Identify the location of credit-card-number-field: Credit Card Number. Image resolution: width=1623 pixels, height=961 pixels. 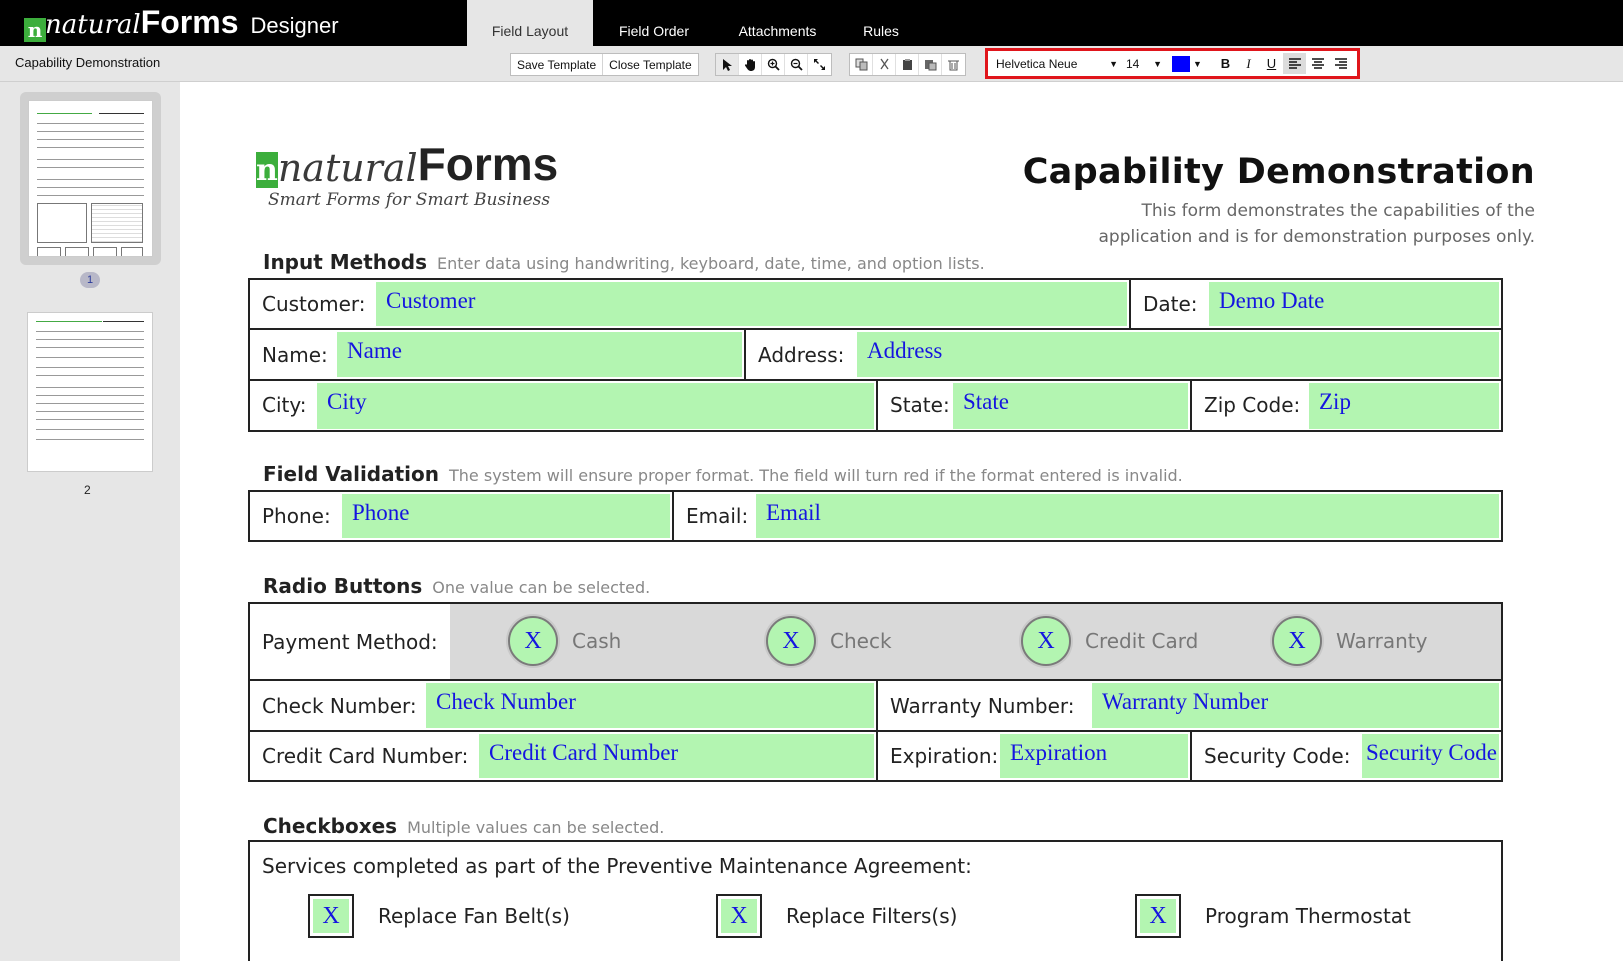
(676, 756).